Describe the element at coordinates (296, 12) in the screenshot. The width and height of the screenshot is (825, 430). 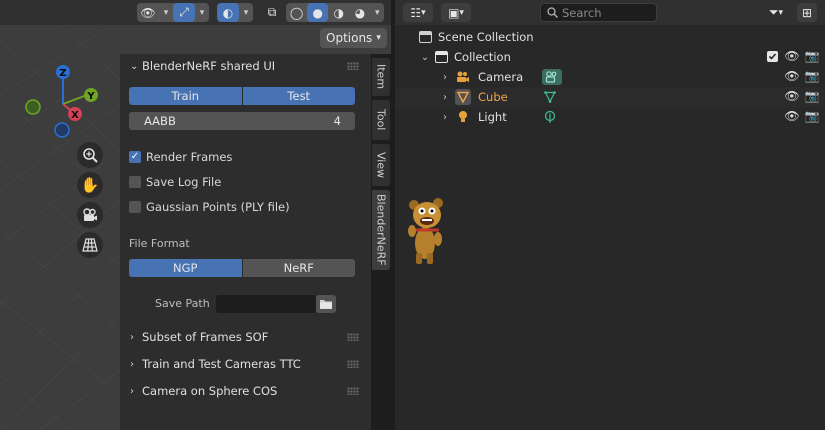
I see `wireframe-shading-icon: ◯` at that location.